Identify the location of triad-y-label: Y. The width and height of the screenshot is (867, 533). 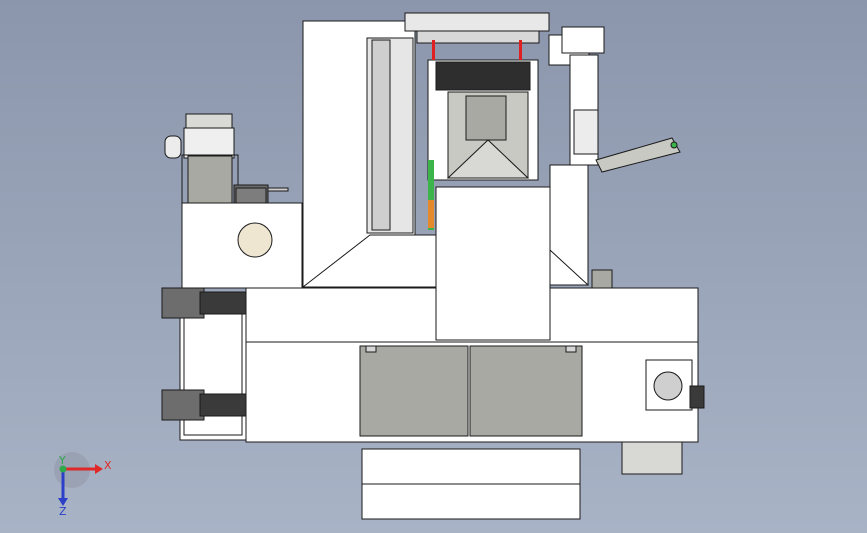
(62, 460).